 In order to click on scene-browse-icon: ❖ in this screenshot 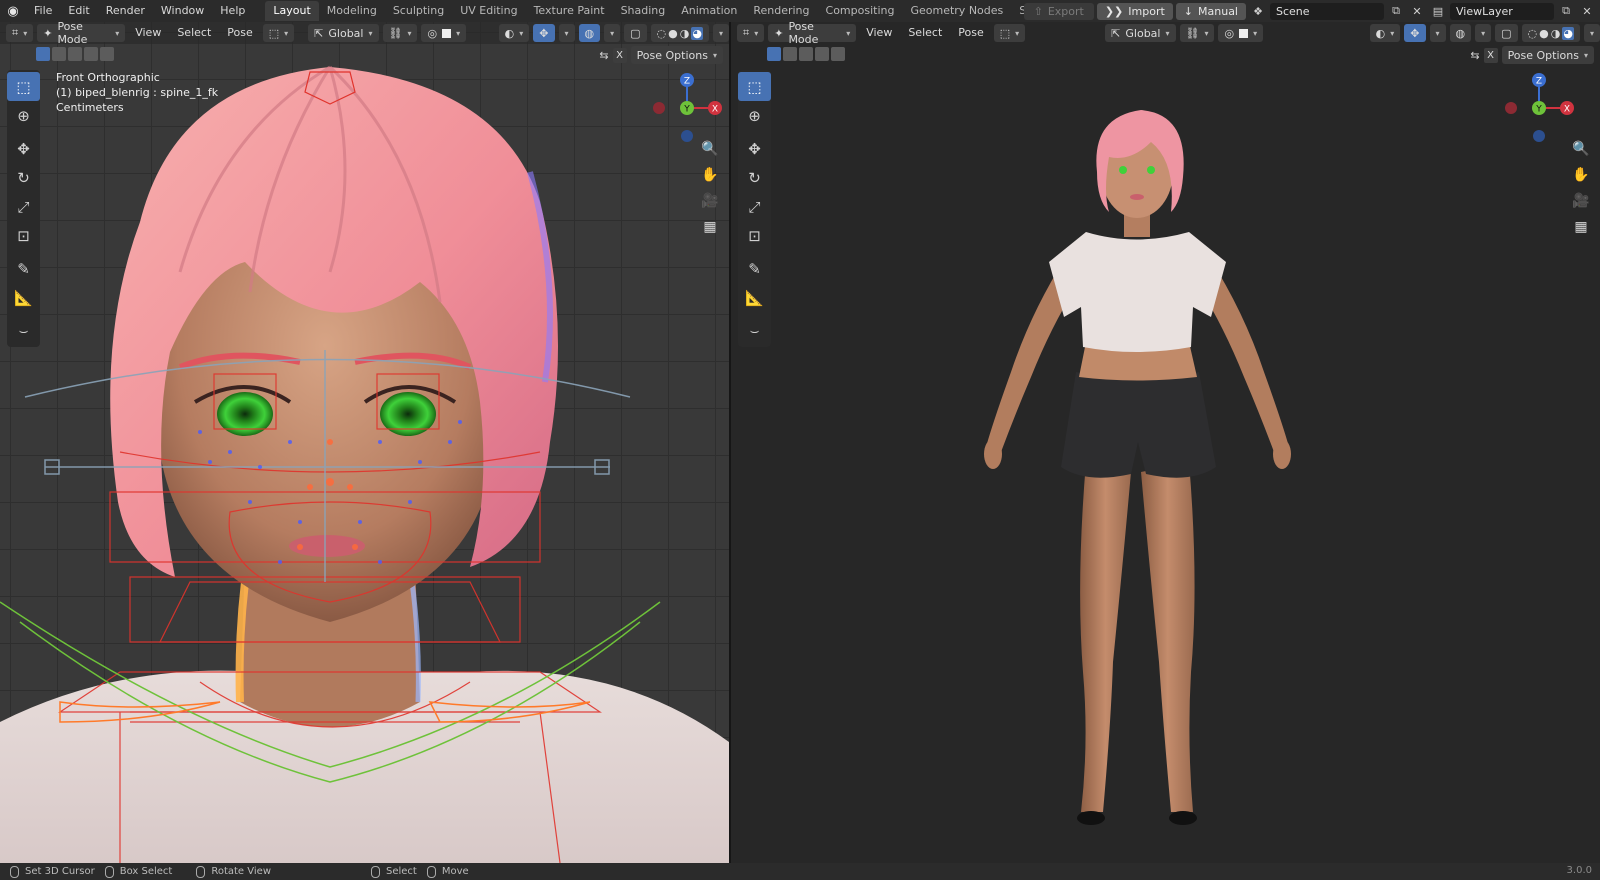, I will do `click(1258, 11)`.